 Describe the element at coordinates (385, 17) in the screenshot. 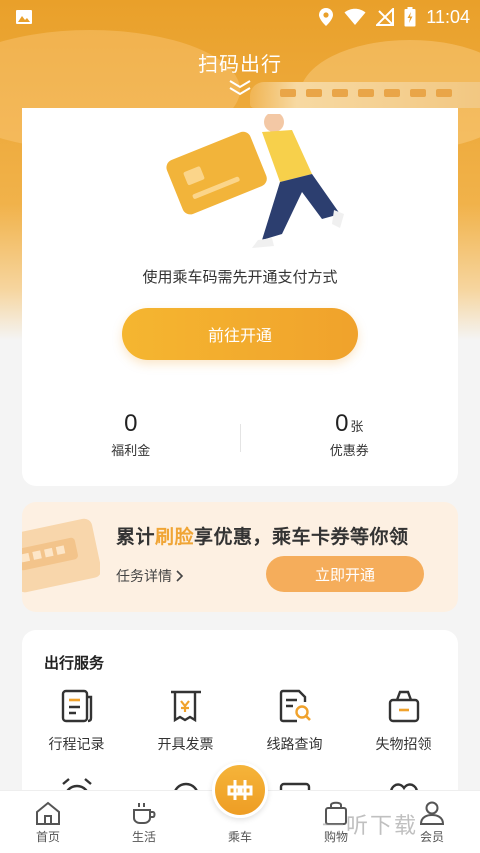

I see `no-signal-icon` at that location.